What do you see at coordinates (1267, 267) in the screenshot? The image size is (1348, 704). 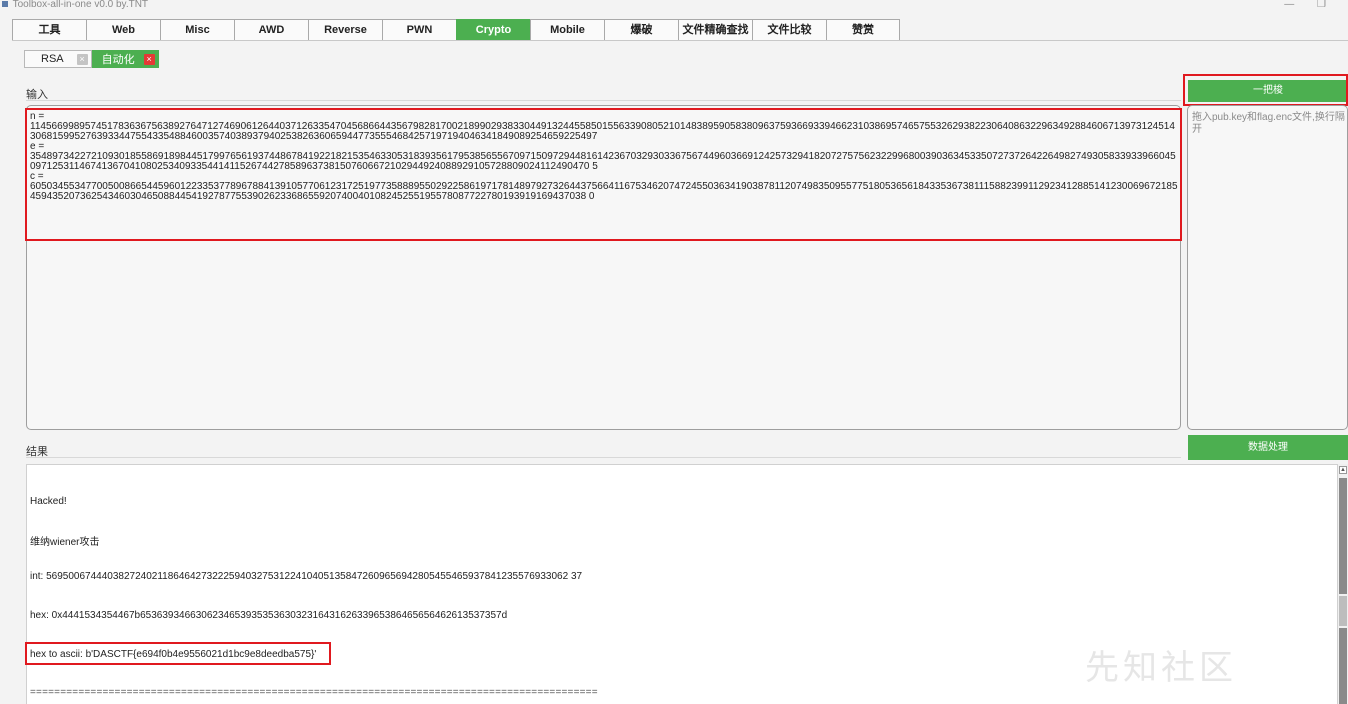 I see `file-drop-area: 拖入pub.key和flag.enc文件,换行隔开` at bounding box center [1267, 267].